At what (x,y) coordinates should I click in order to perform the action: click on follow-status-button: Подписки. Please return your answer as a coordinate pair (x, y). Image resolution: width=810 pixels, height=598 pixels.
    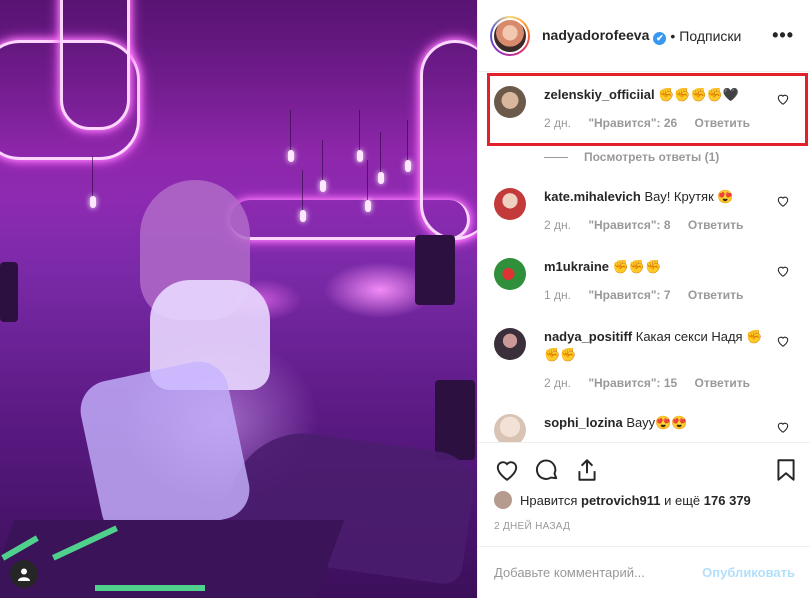
    Looking at the image, I should click on (710, 36).